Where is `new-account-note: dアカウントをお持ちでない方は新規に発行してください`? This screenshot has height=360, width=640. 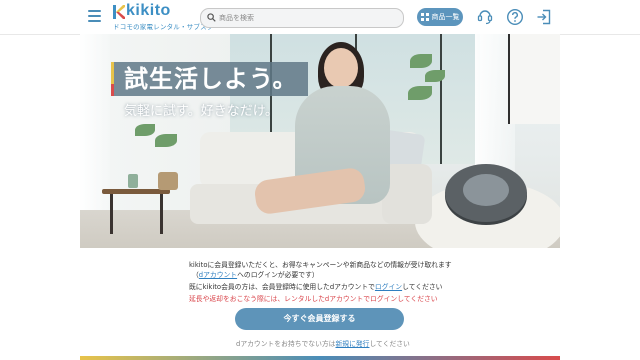 new-account-note: dアカウントをお持ちでない方は新規に発行してください is located at coordinates (323, 343).